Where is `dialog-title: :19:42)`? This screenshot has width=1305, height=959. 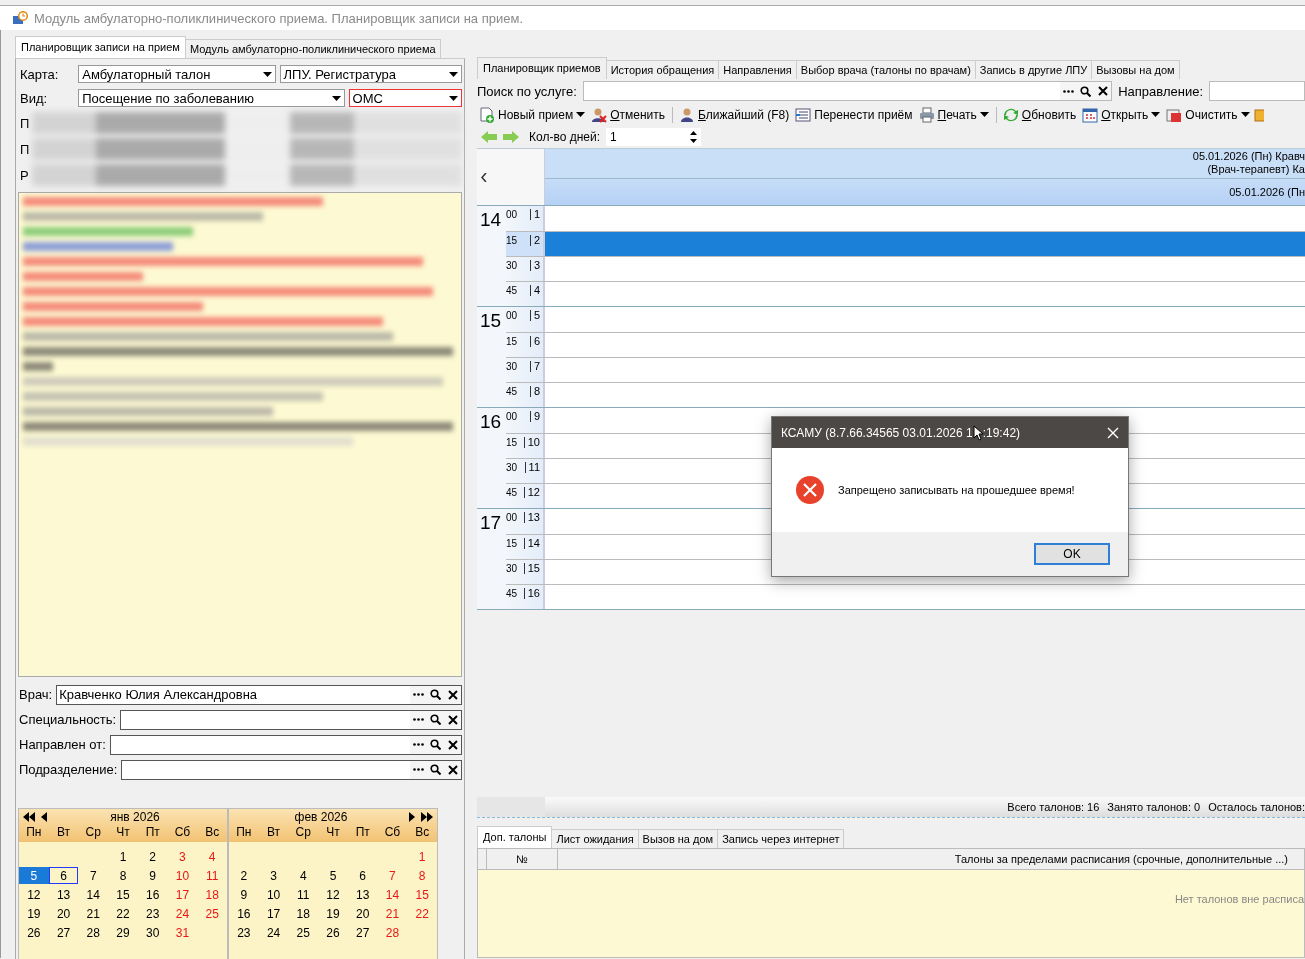 dialog-title: :19:42) is located at coordinates (1001, 432).